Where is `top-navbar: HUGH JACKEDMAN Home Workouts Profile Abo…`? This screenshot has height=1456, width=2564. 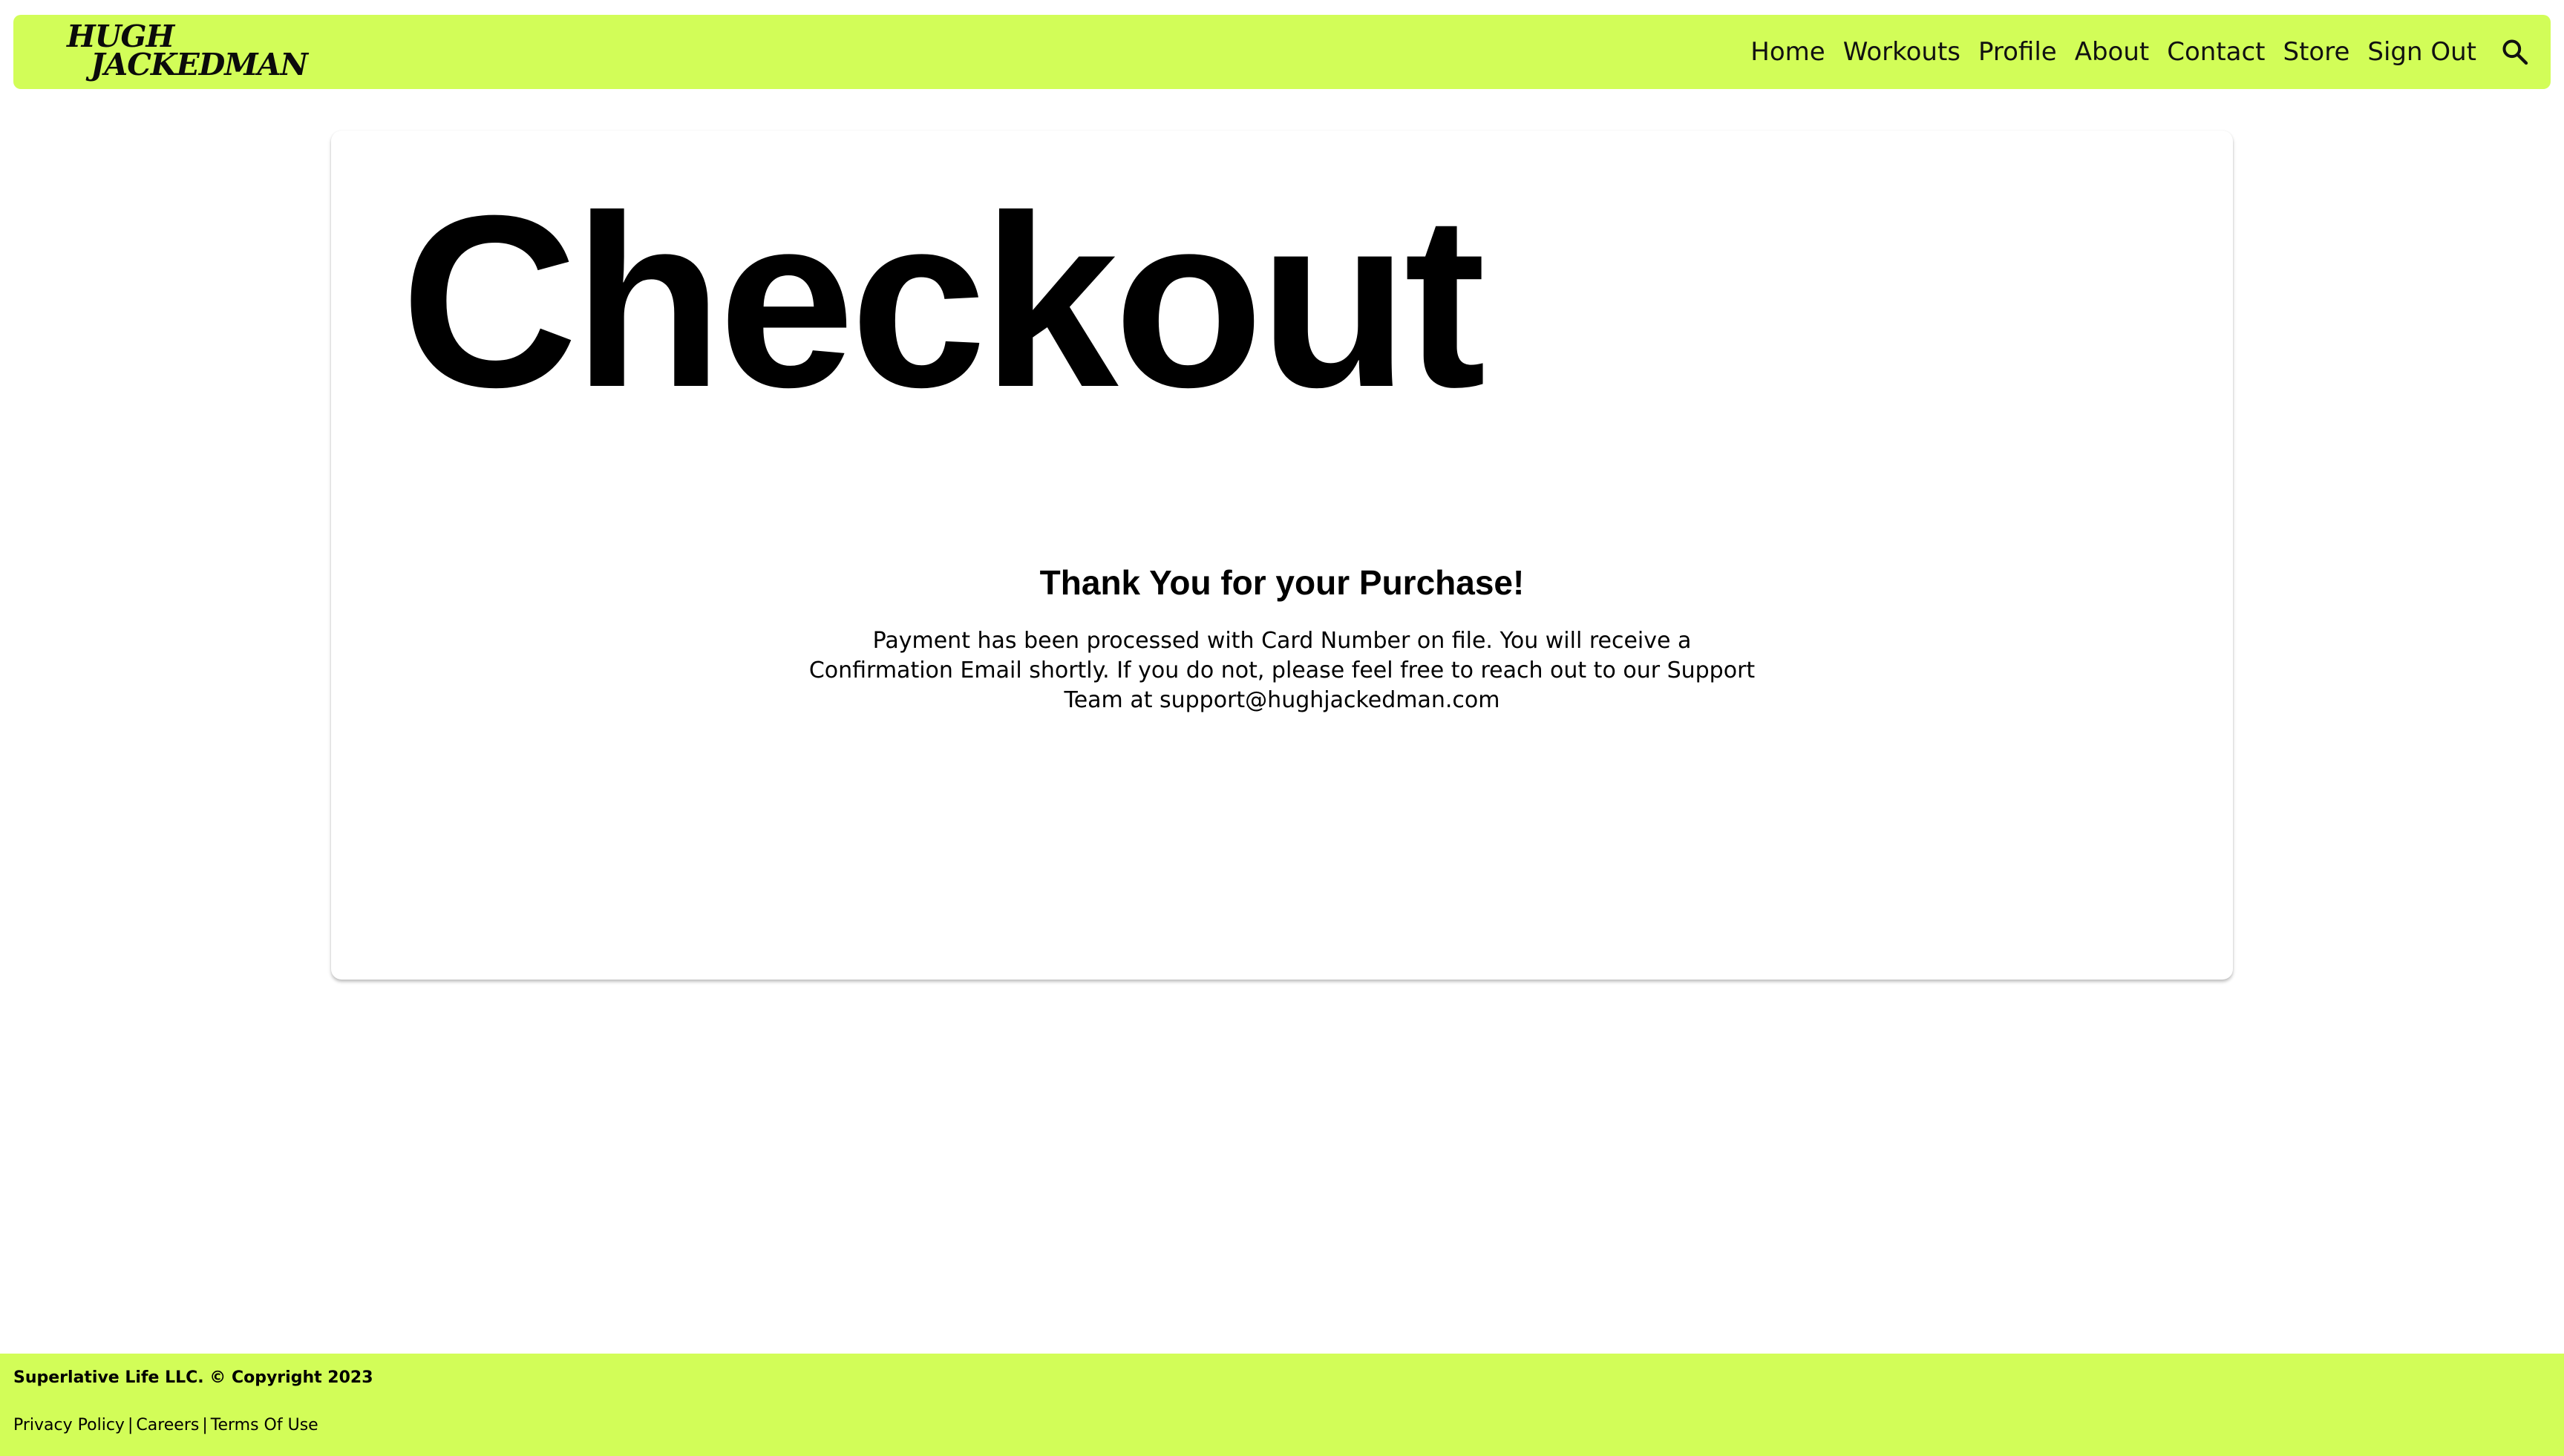 top-navbar: HUGH JACKEDMAN Home Workouts Profile Abo… is located at coordinates (1282, 52).